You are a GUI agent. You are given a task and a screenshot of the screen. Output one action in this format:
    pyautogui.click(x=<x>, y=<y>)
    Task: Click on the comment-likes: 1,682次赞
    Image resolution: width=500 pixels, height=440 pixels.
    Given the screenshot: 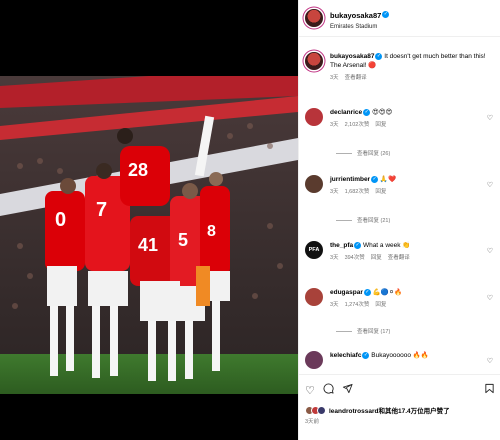 What is the action you would take?
    pyautogui.click(x=357, y=192)
    